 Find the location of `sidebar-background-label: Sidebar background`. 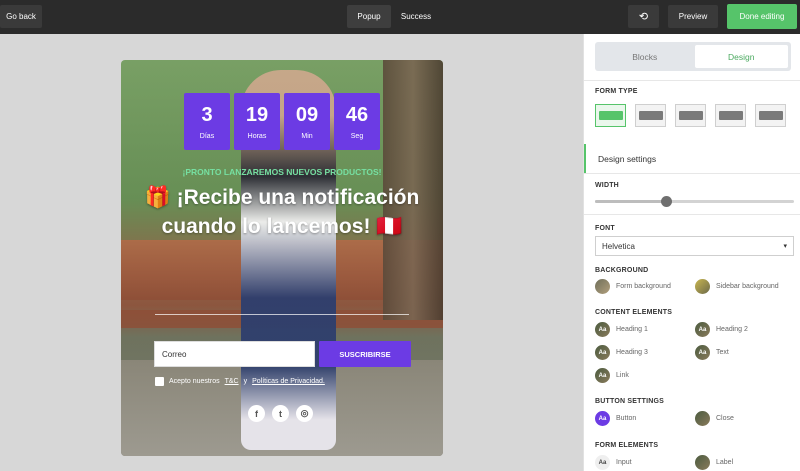

sidebar-background-label: Sidebar background is located at coordinates (747, 286).